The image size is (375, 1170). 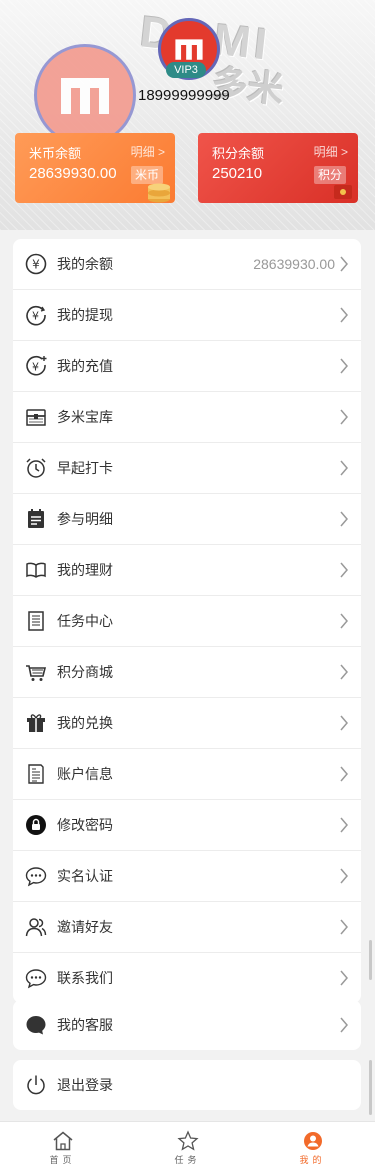 What do you see at coordinates (247, 86) in the screenshot?
I see `brand-watermark-cn: 多米` at bounding box center [247, 86].